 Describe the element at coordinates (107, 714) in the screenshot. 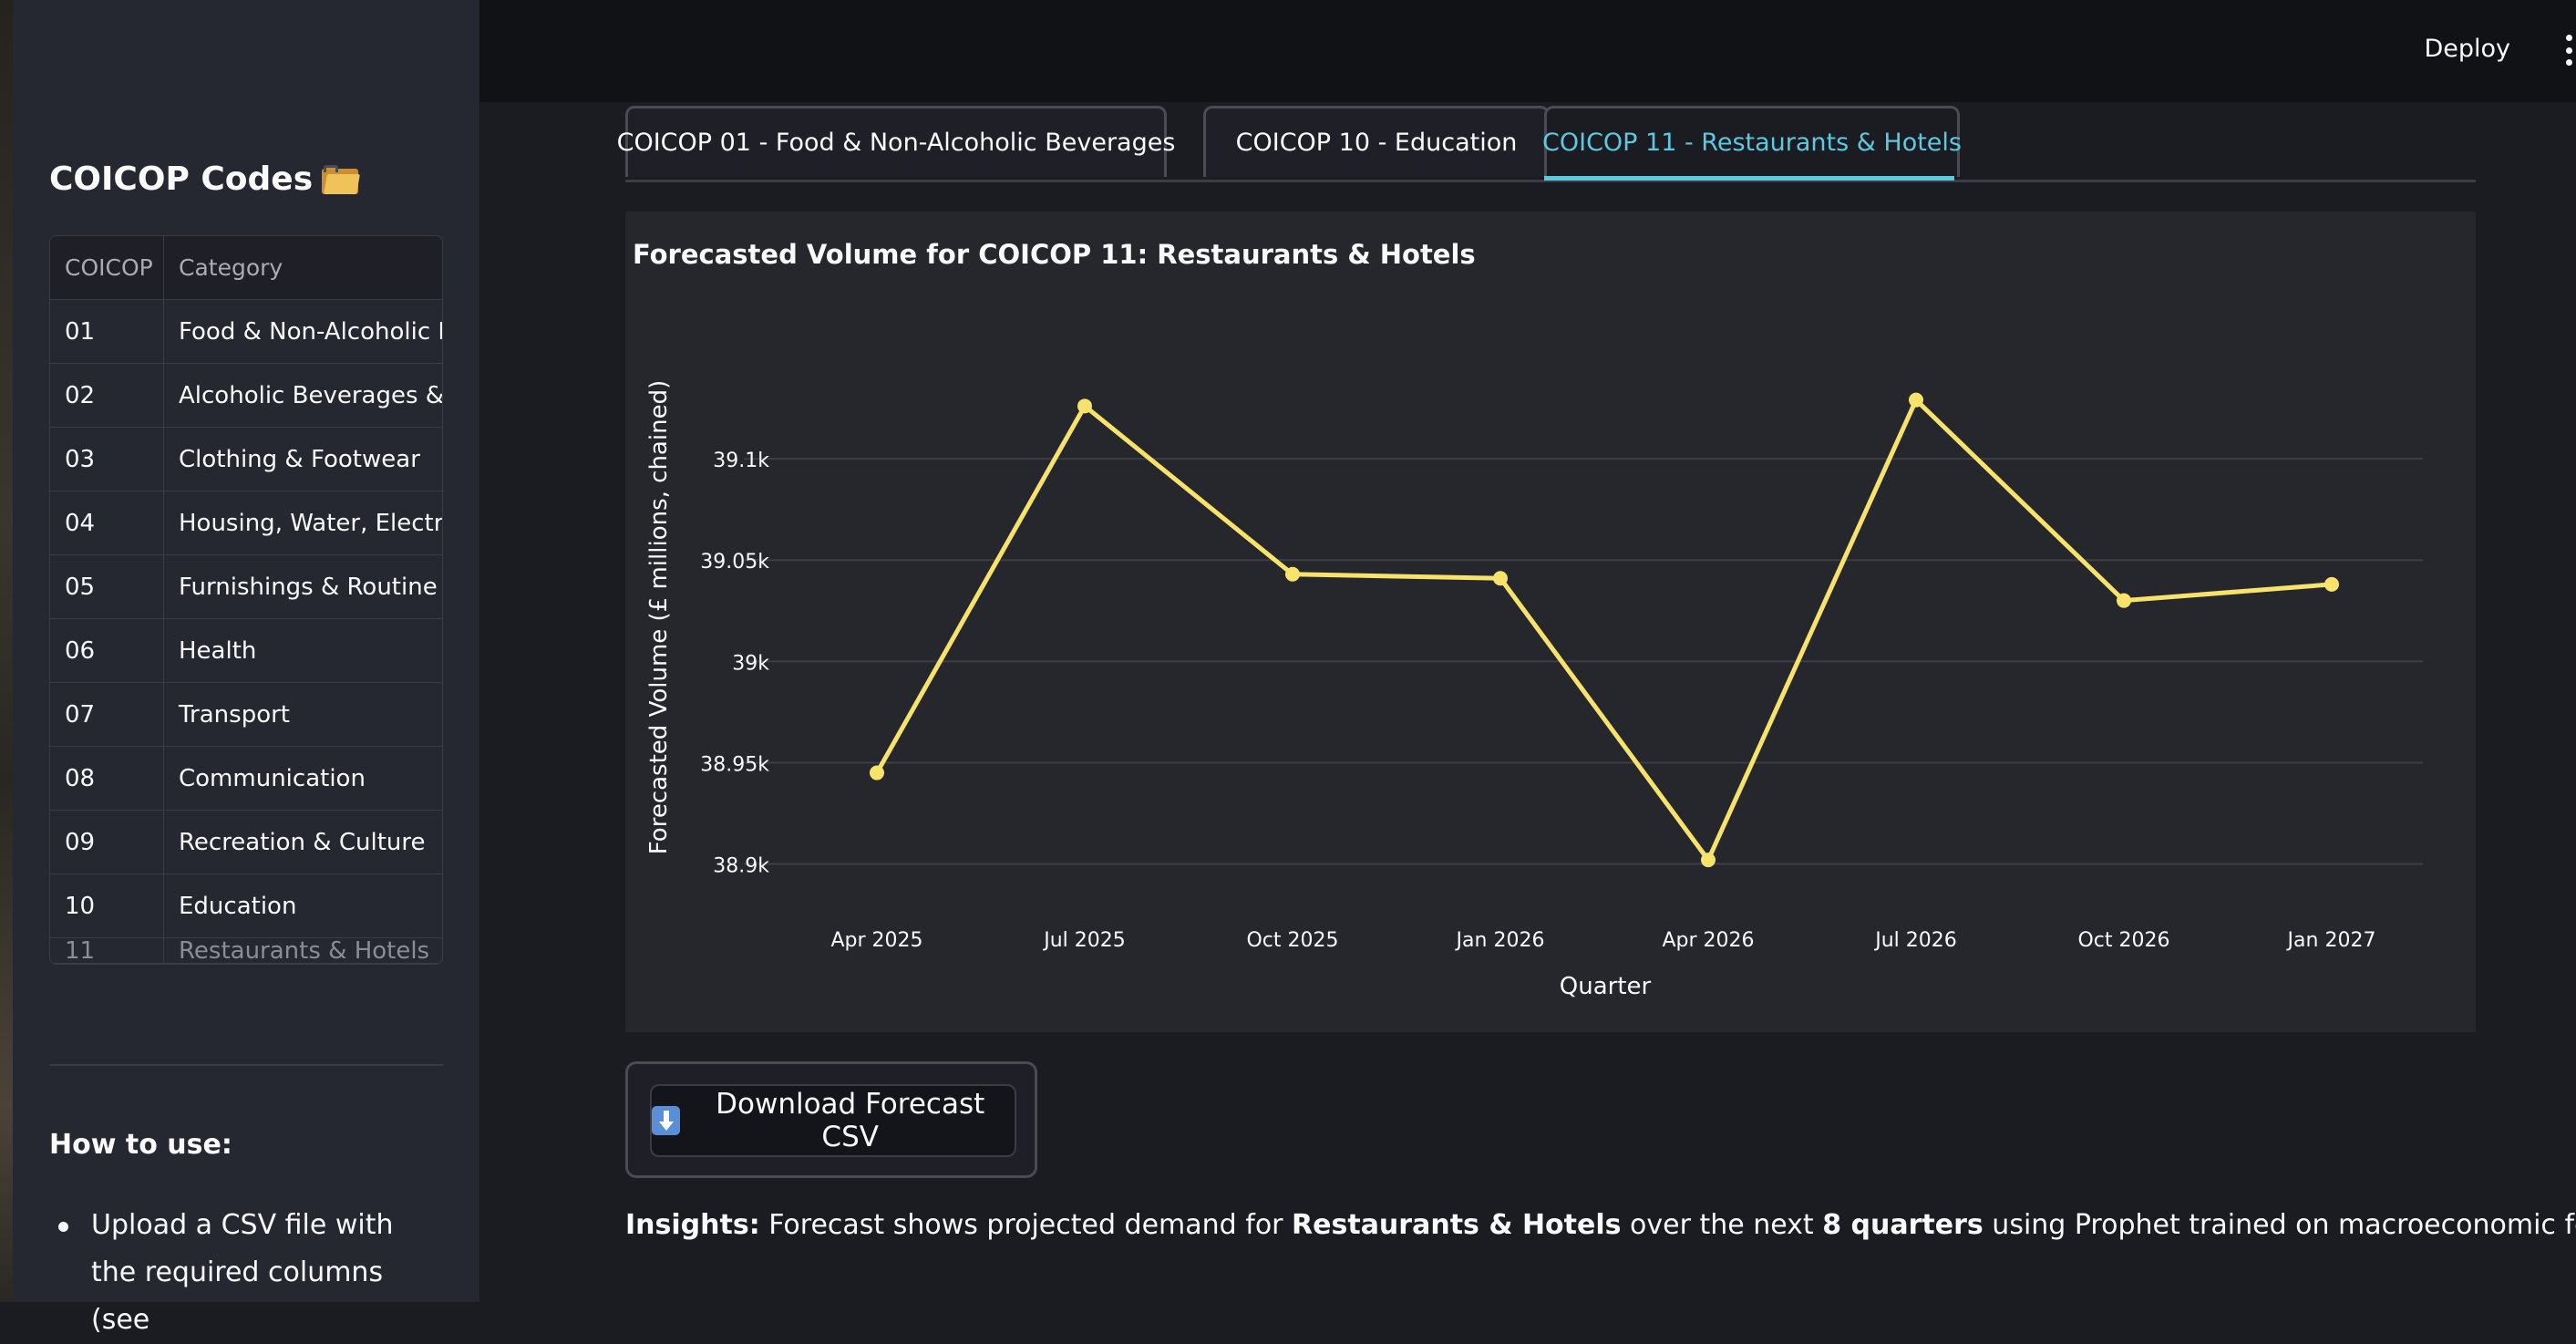

I see `cell-code: 07` at that location.